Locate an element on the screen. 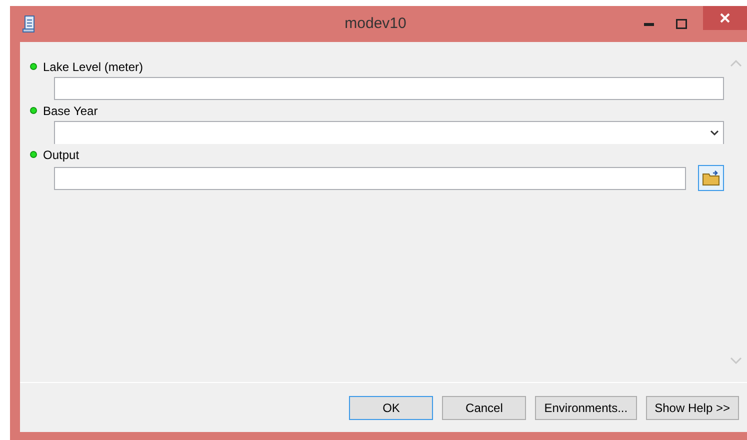 The height and width of the screenshot is (440, 747). window-title: modev10 is located at coordinates (376, 24).